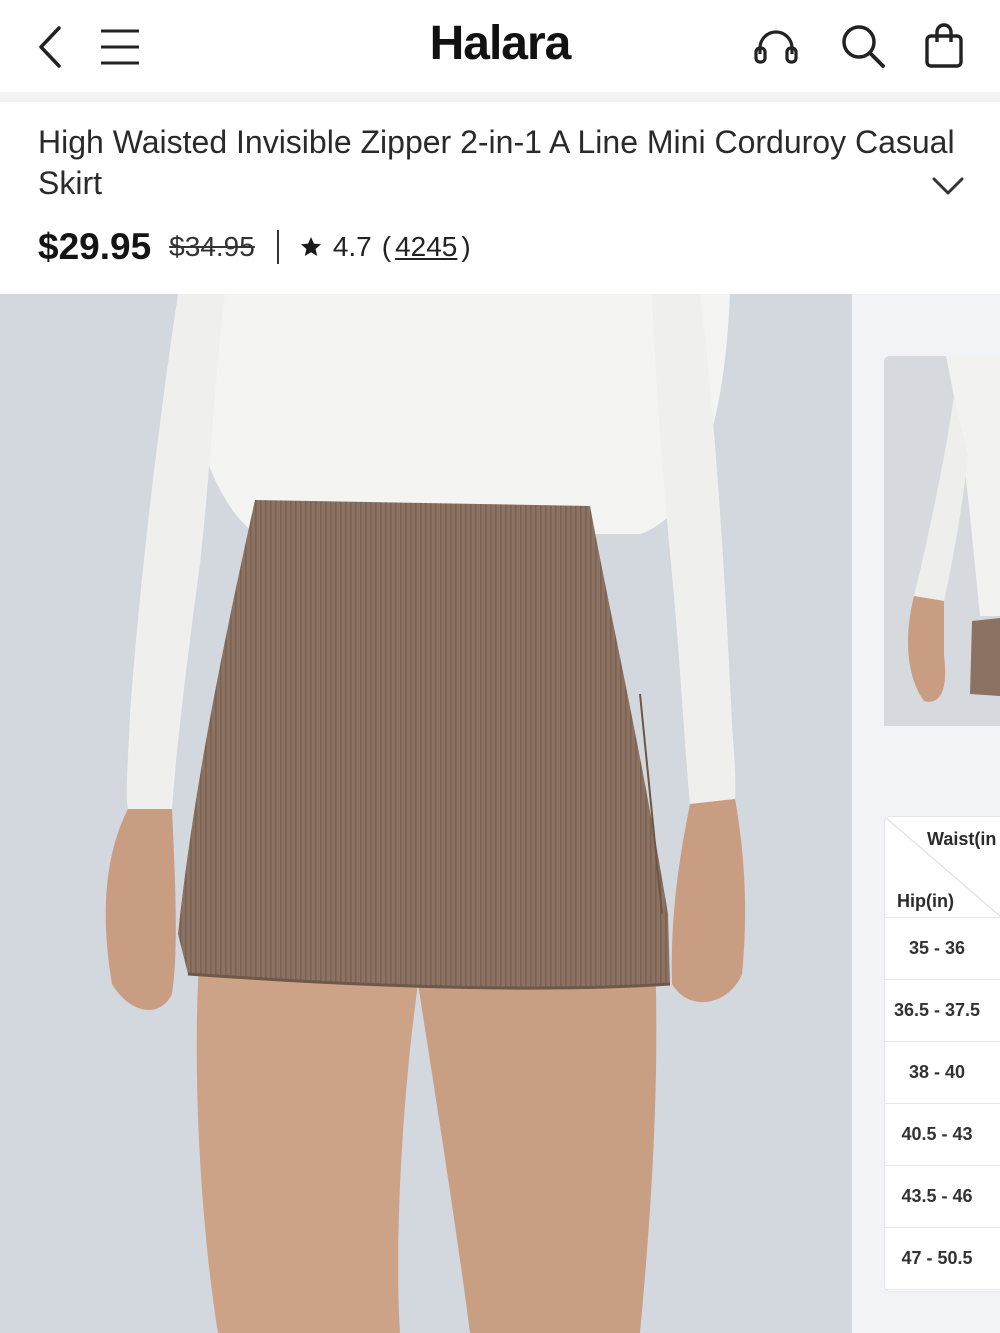 This screenshot has height=1333, width=1000. I want to click on price-rating-row: $29.95 $34.95 4.7 ( 4245 ), so click(254, 247).